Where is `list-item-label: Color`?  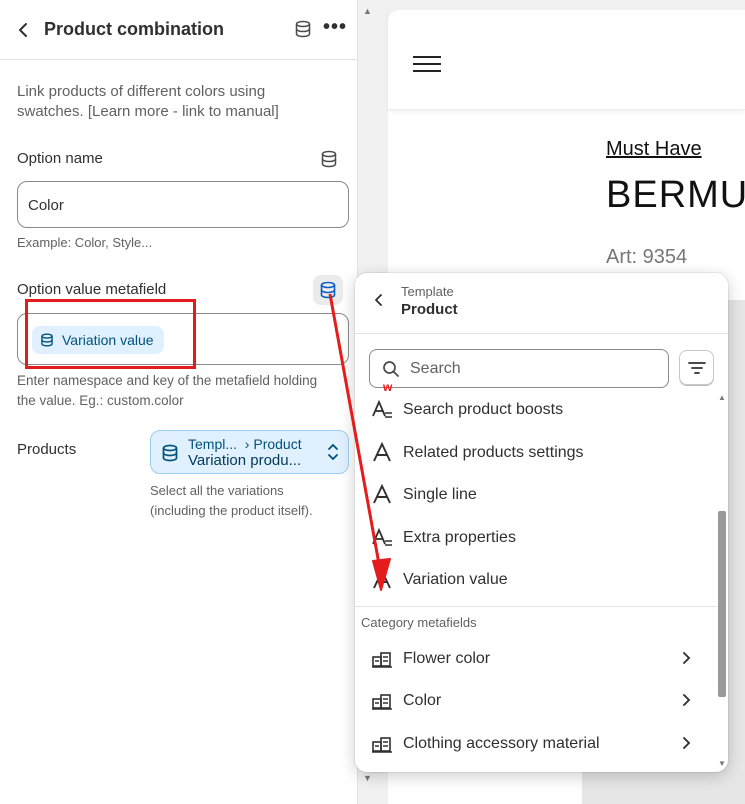 list-item-label: Color is located at coordinates (422, 700).